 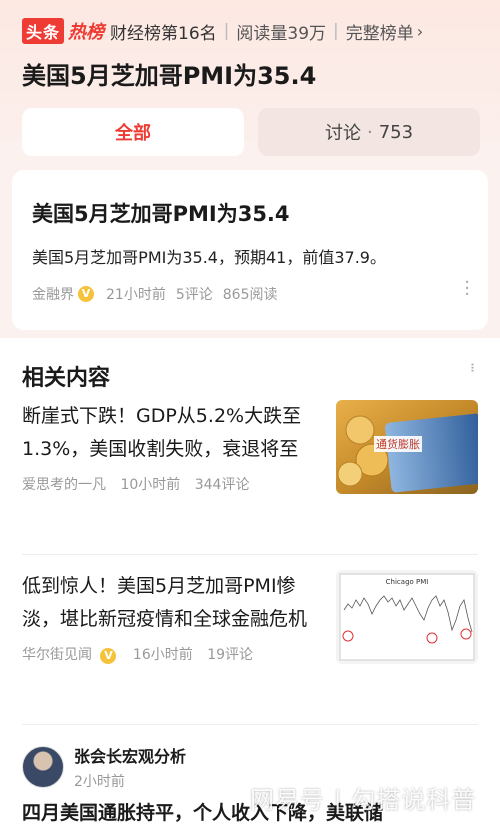 What do you see at coordinates (43, 31) in the screenshot?
I see `toutiao-logo: 头条` at bounding box center [43, 31].